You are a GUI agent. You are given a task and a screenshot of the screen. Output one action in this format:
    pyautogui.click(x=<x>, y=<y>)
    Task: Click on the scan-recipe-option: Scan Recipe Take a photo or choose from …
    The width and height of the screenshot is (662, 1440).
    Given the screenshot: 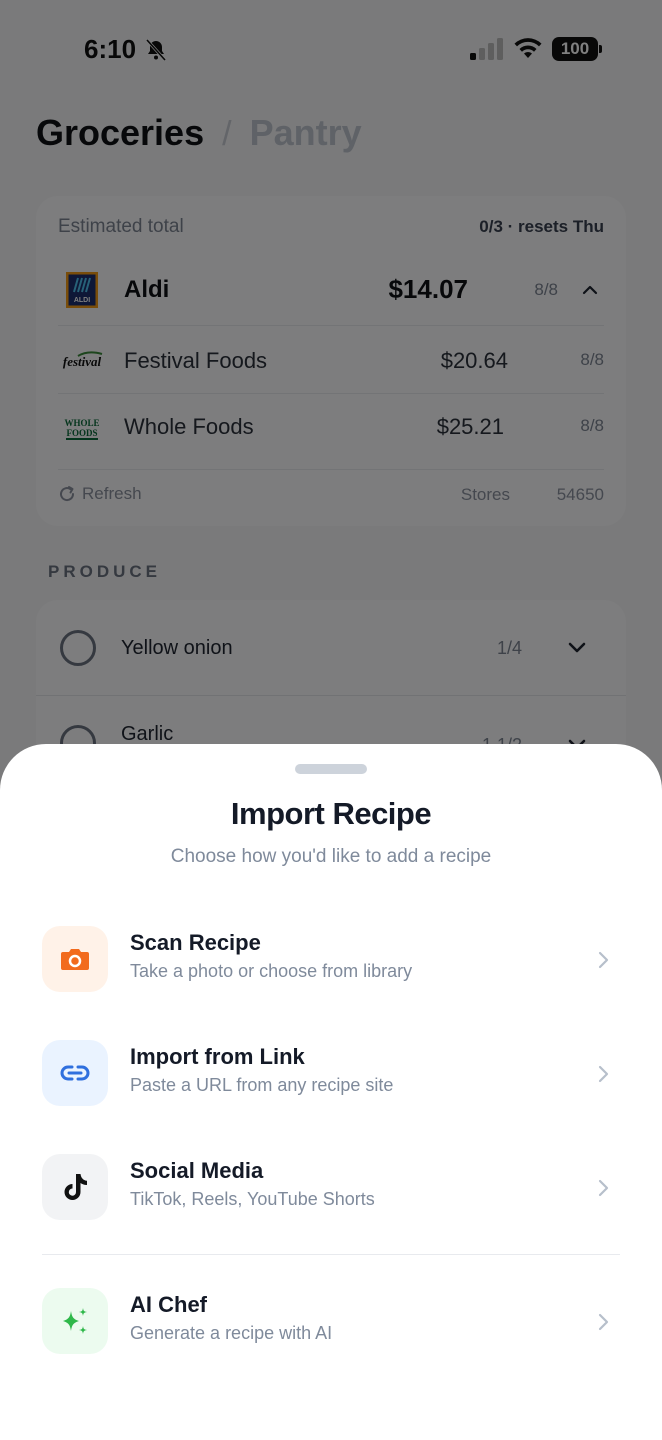 What is the action you would take?
    pyautogui.click(x=331, y=960)
    